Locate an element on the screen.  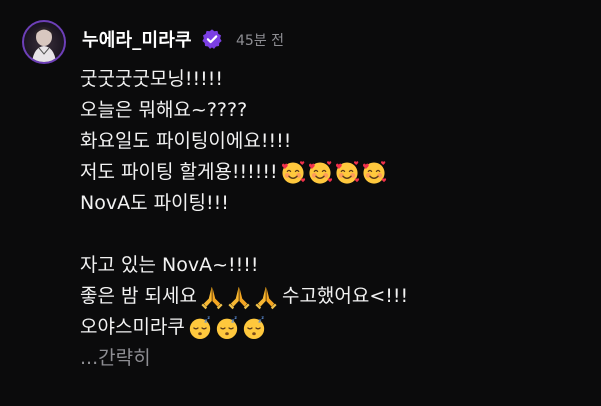
avatar is located at coordinates (44, 42).